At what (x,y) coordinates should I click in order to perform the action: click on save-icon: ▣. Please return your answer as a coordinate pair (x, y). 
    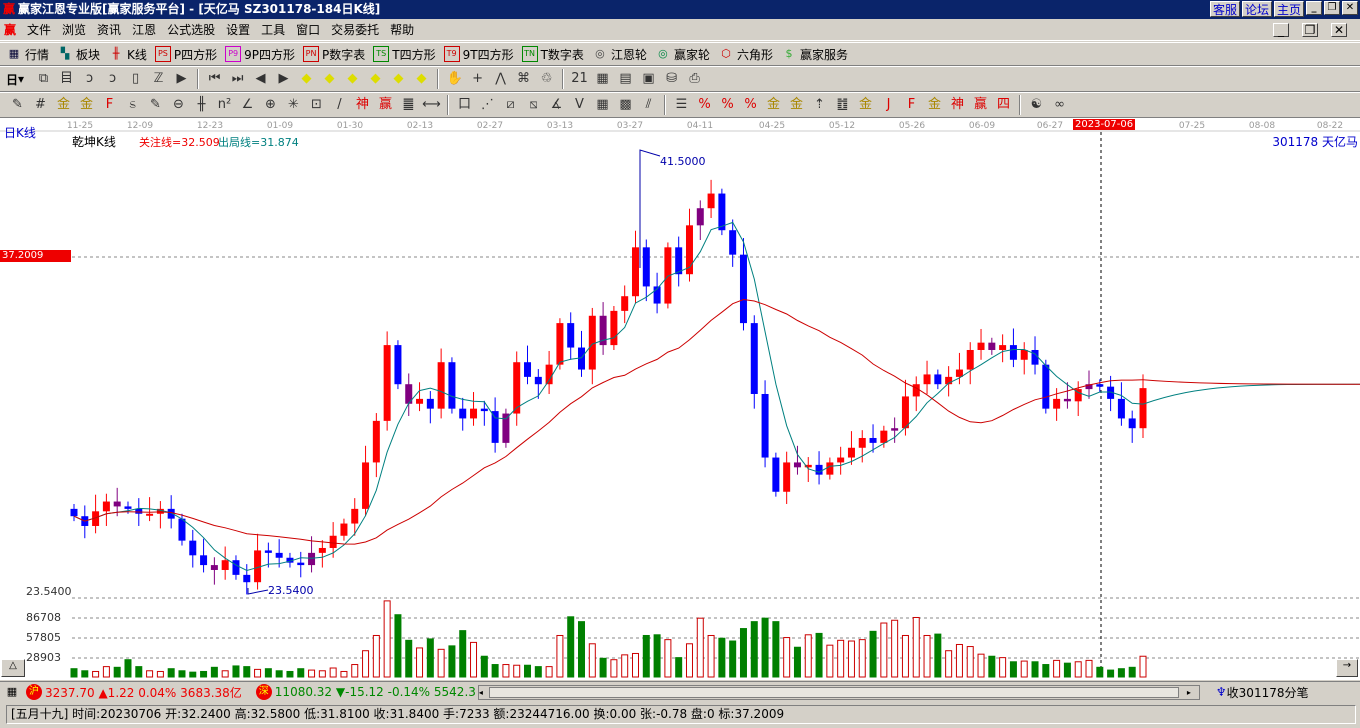
    Looking at the image, I should click on (648, 79).